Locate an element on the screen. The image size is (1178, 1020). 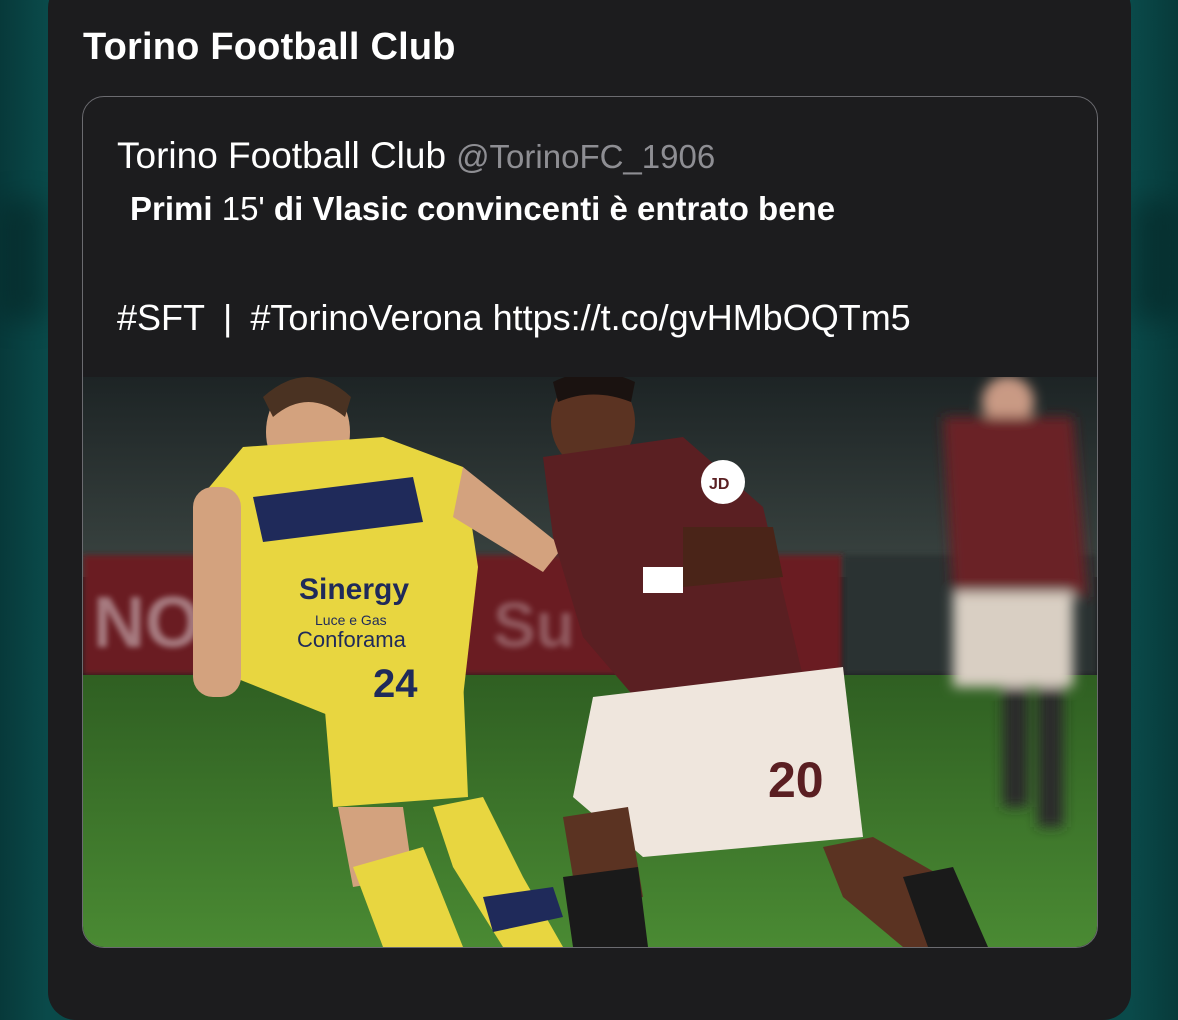
svg-text: JD is located at coordinates (719, 484).